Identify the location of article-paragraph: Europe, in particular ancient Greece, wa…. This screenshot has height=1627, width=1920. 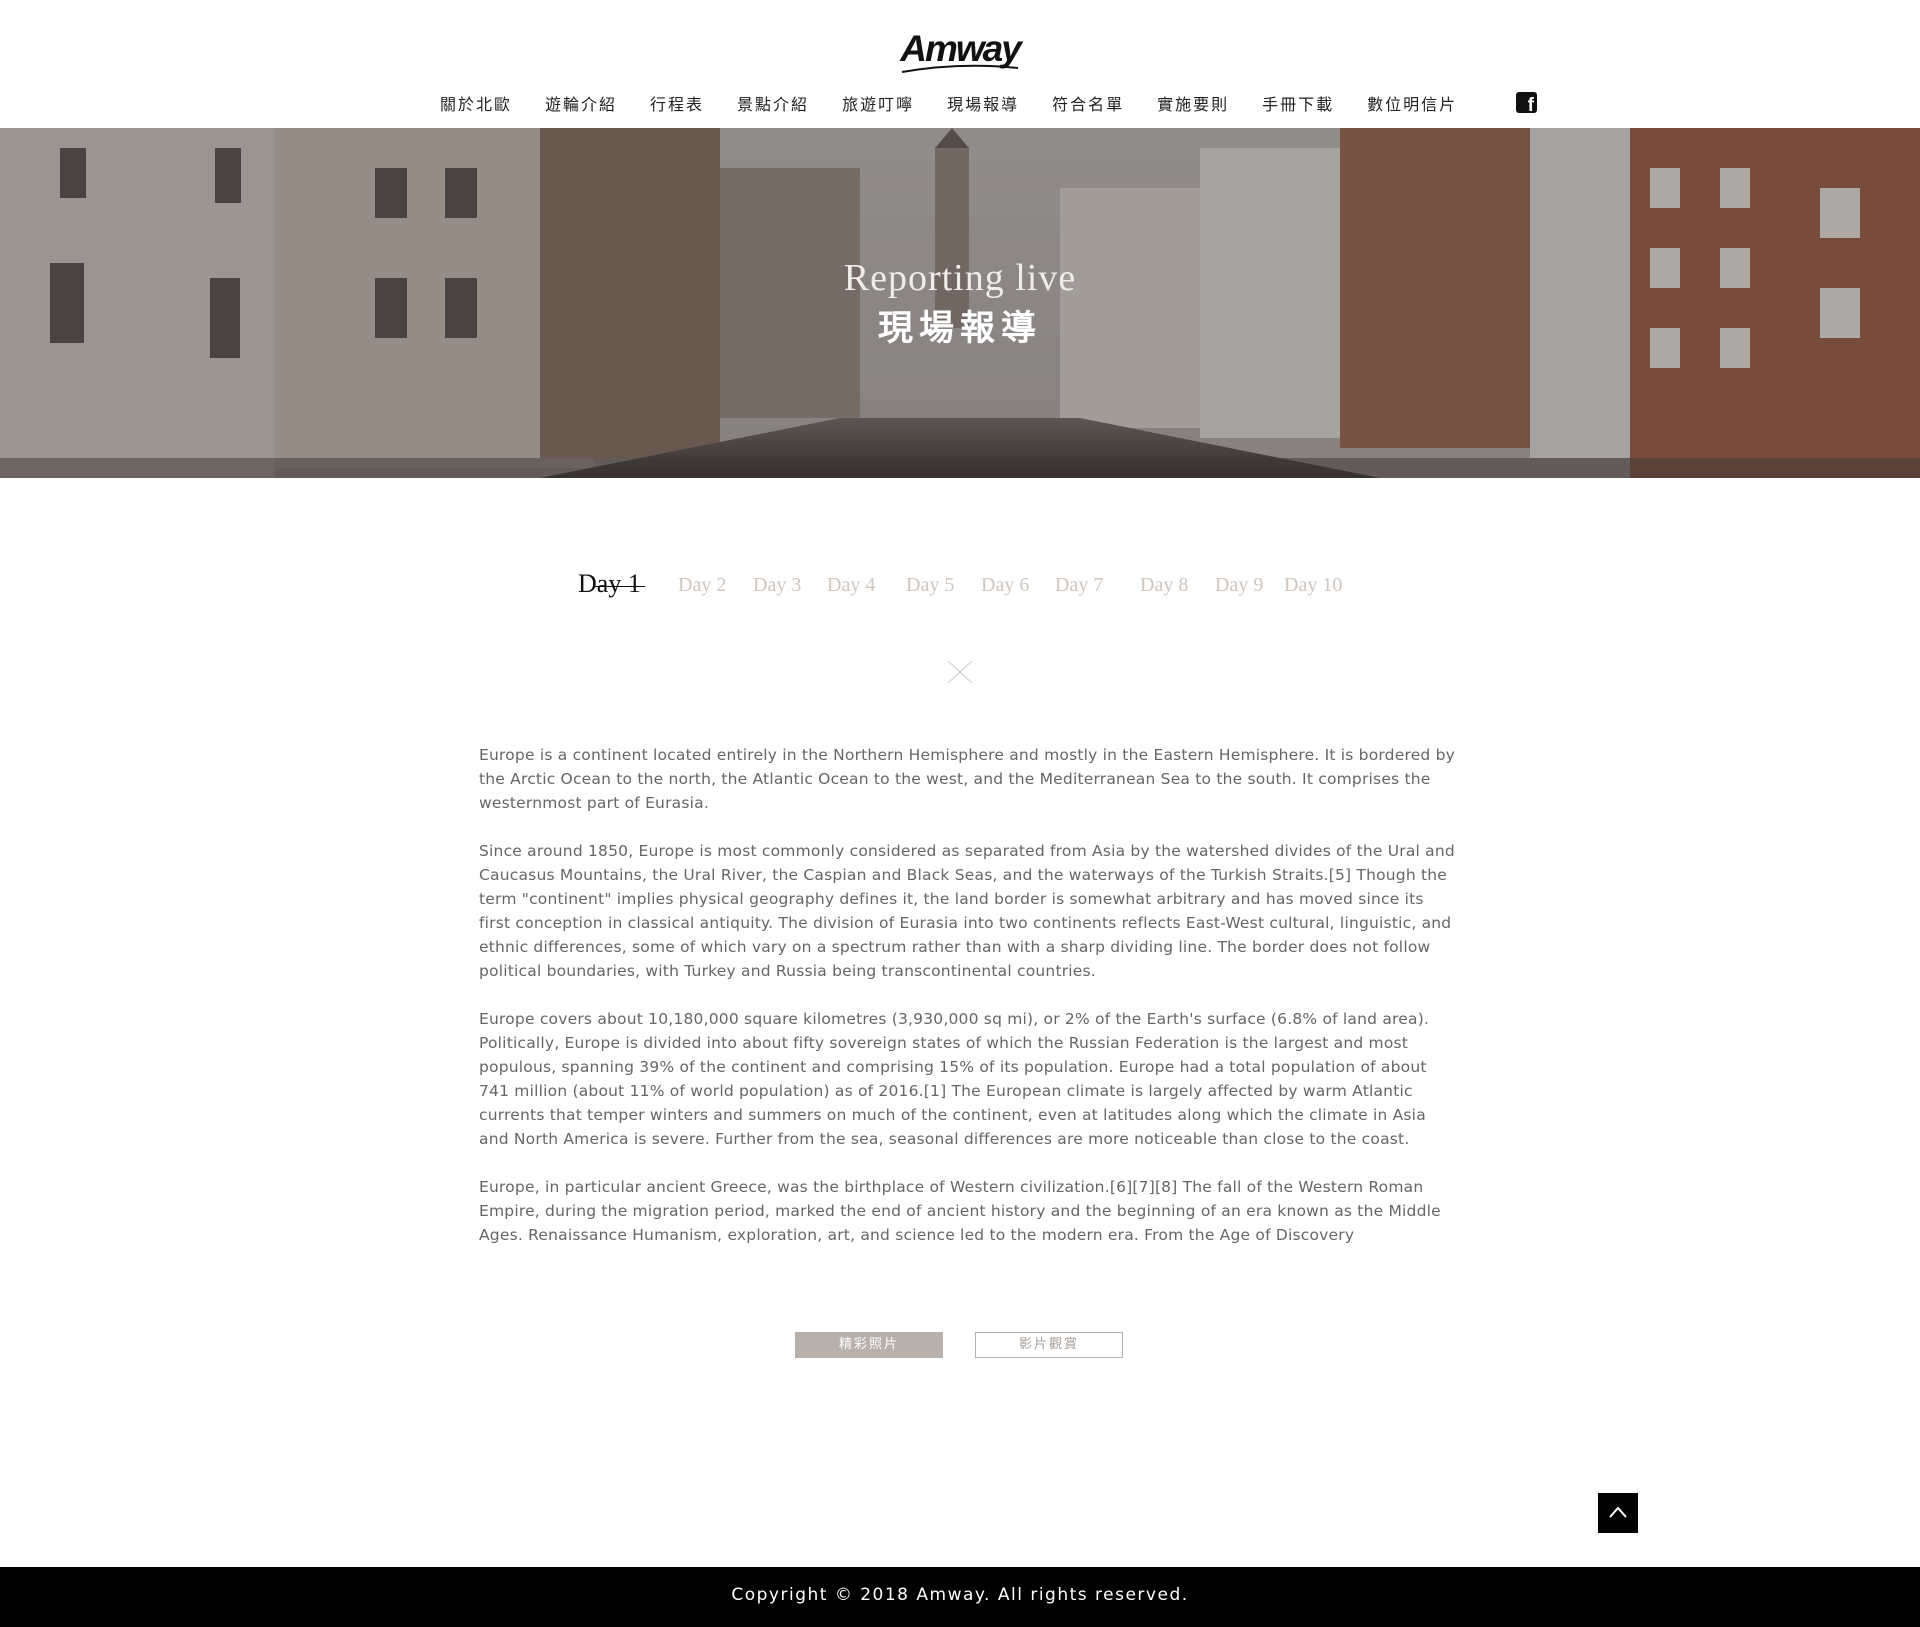
(960, 1211).